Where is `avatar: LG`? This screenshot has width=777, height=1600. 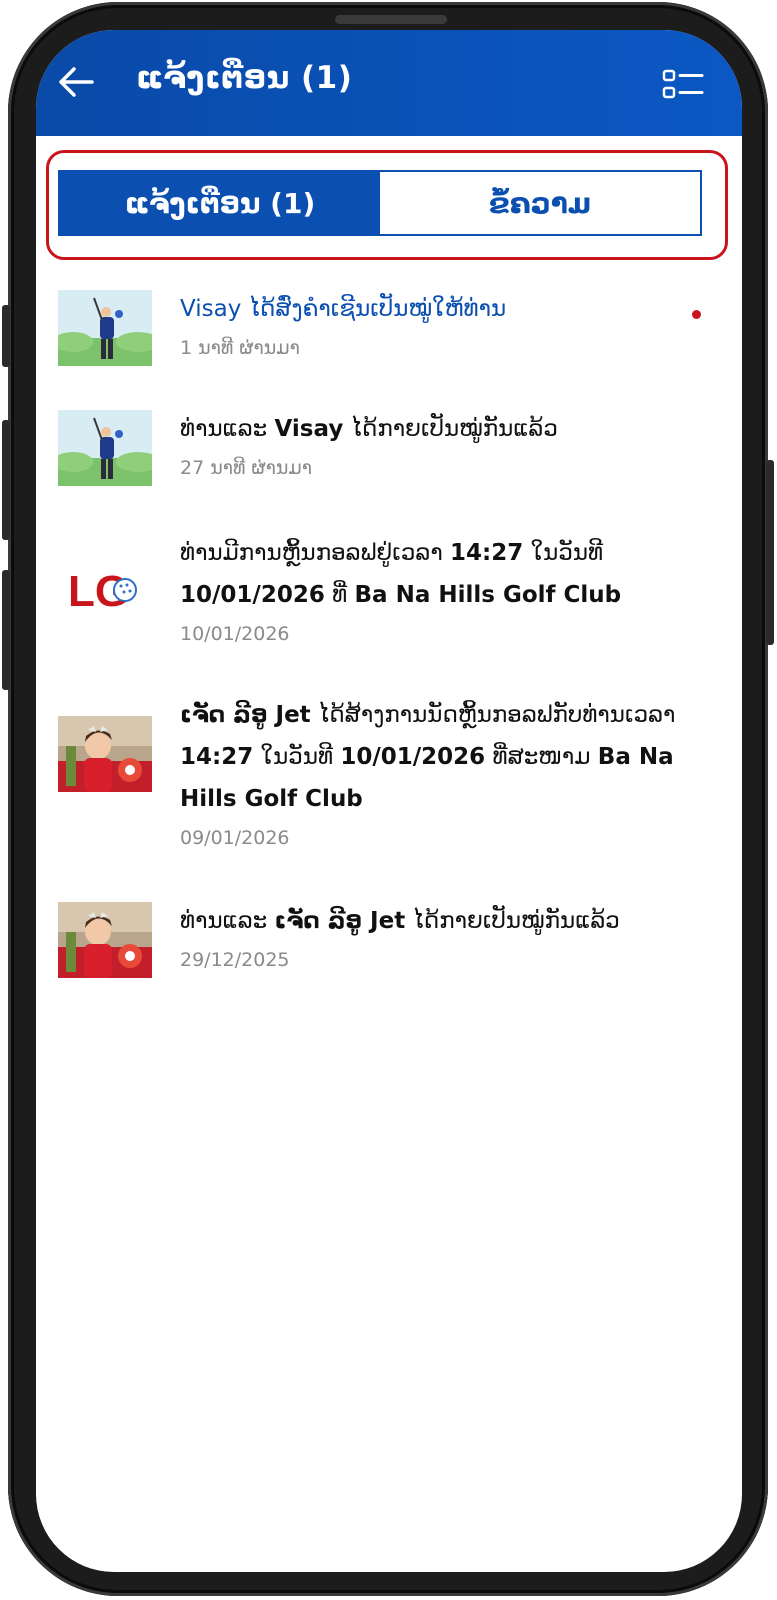 avatar: LG is located at coordinates (105, 588).